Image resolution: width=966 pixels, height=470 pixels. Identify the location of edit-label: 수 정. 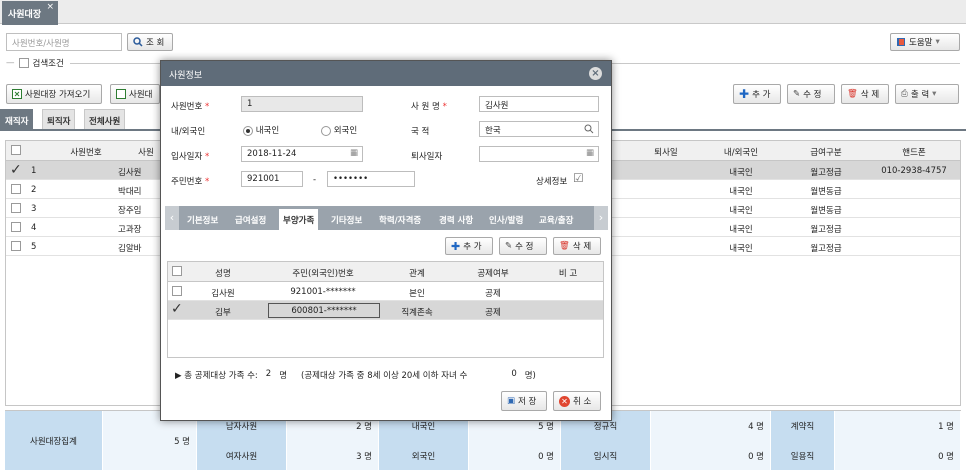
(812, 95).